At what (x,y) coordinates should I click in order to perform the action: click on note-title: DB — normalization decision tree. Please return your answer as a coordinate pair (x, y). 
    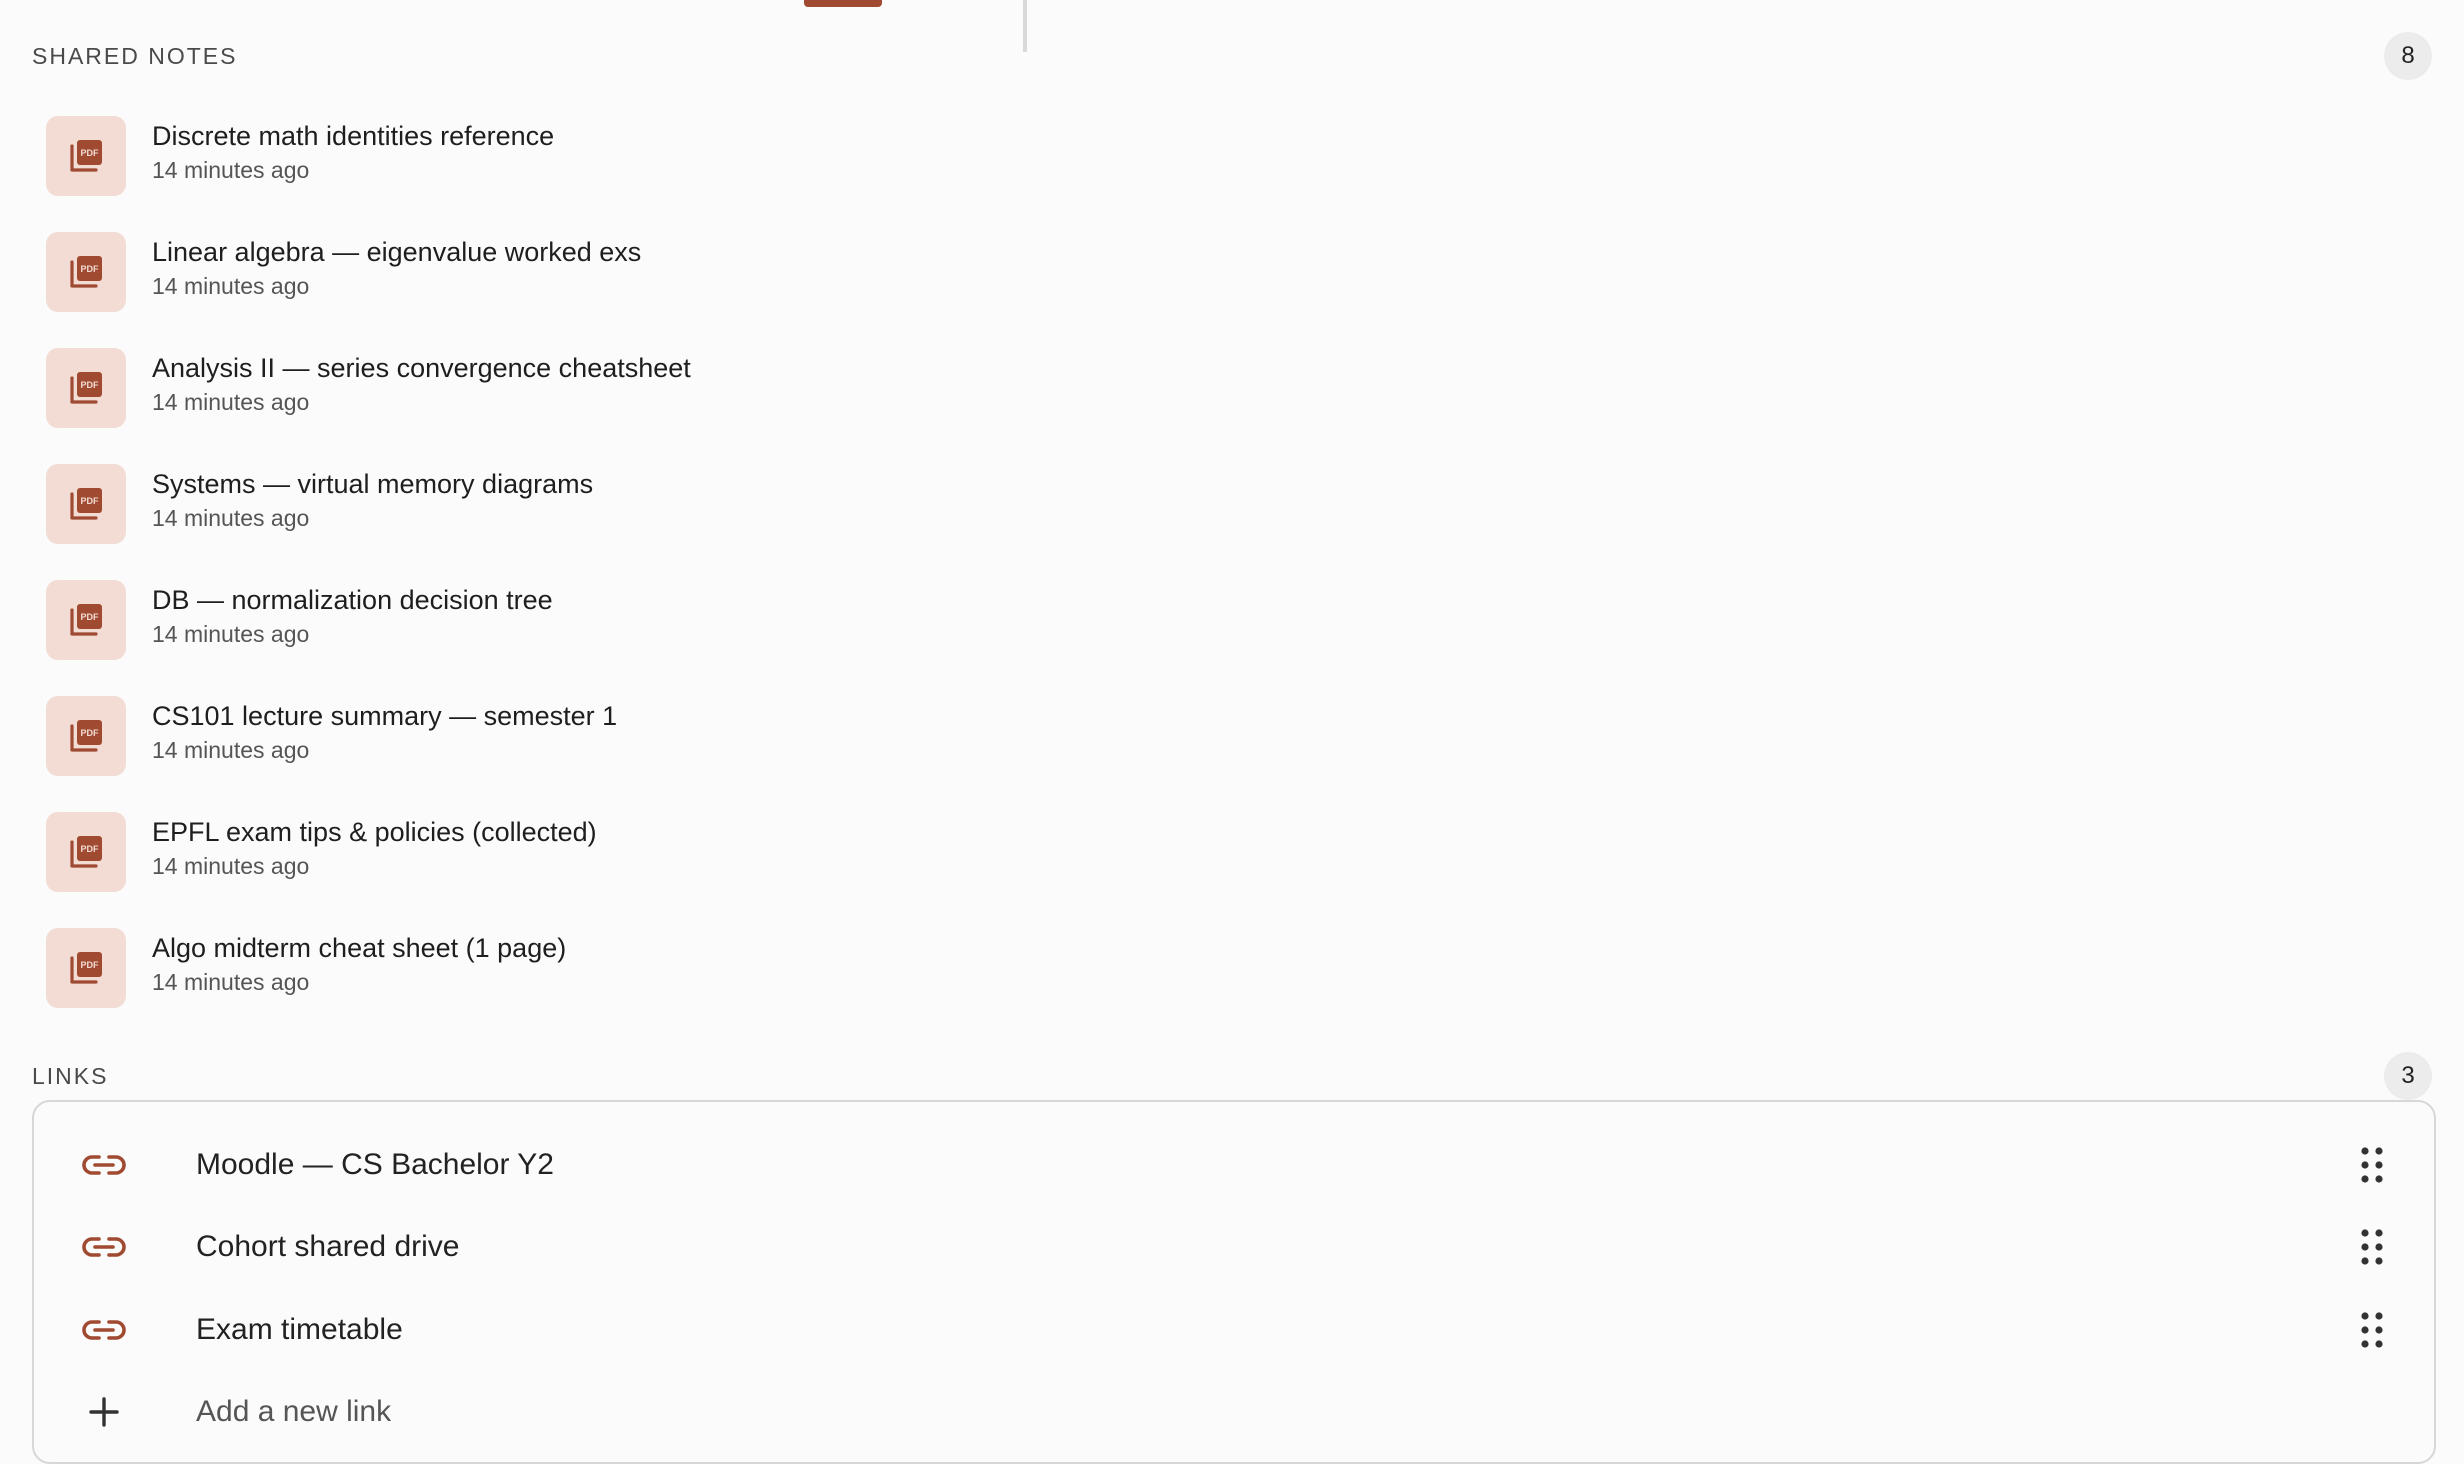
    Looking at the image, I should click on (352, 600).